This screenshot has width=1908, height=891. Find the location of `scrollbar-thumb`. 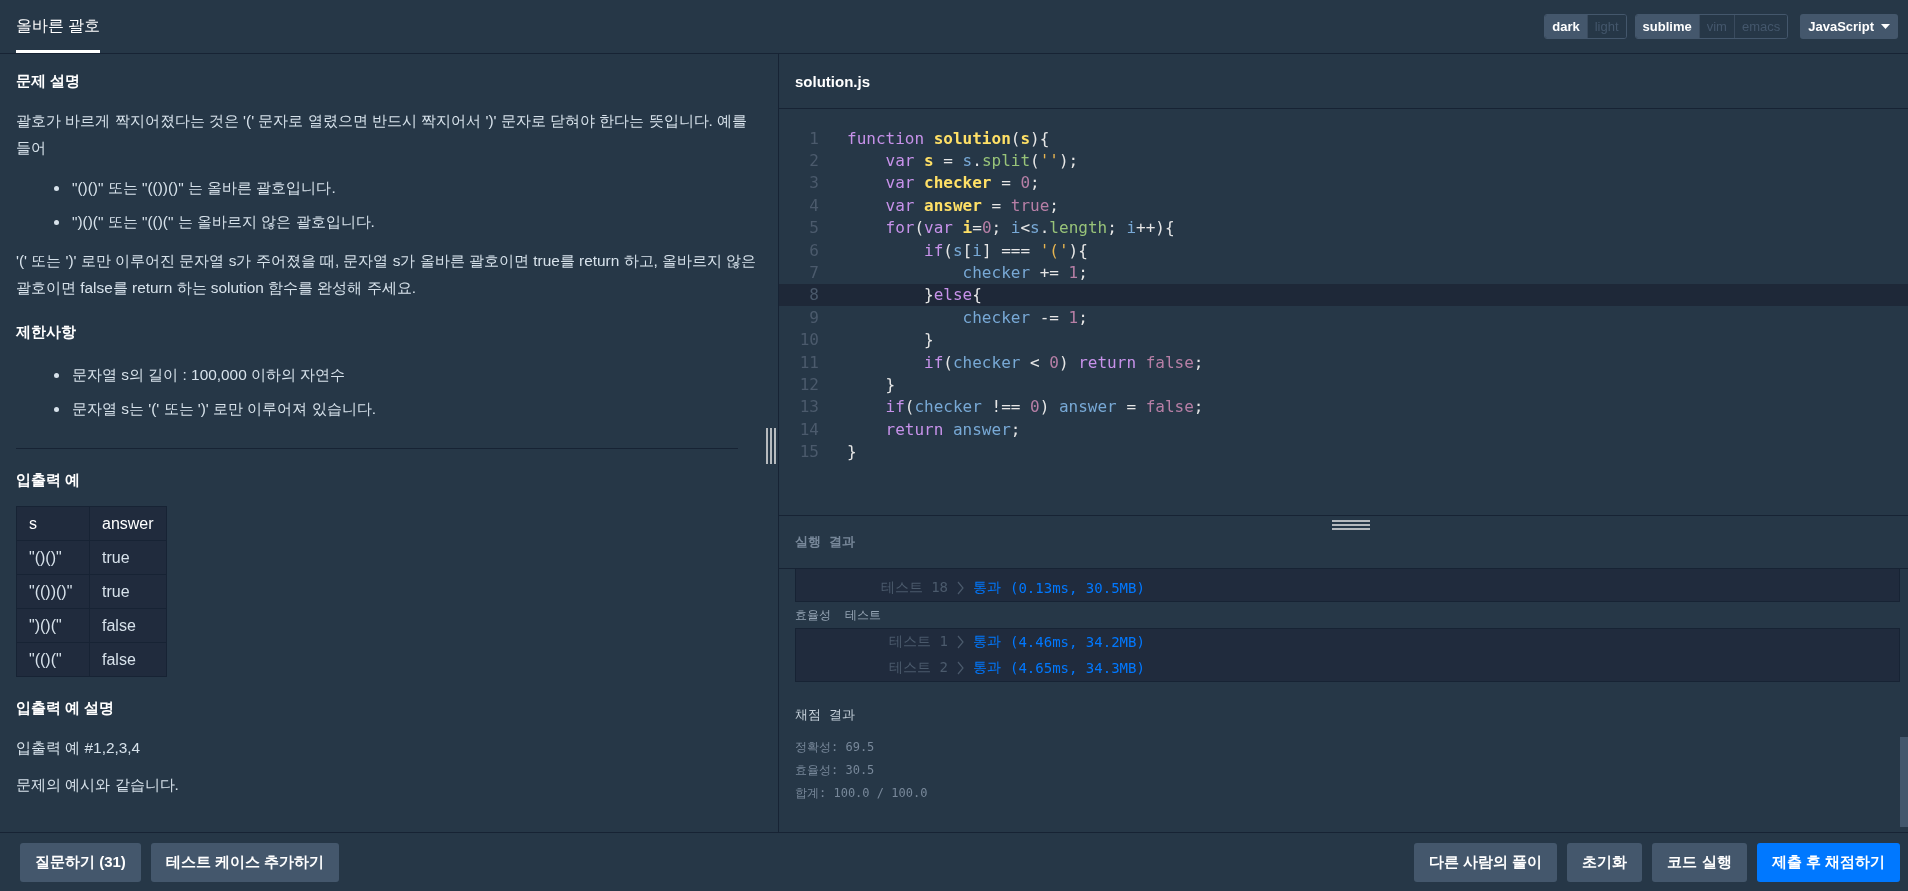

scrollbar-thumb is located at coordinates (1904, 782).